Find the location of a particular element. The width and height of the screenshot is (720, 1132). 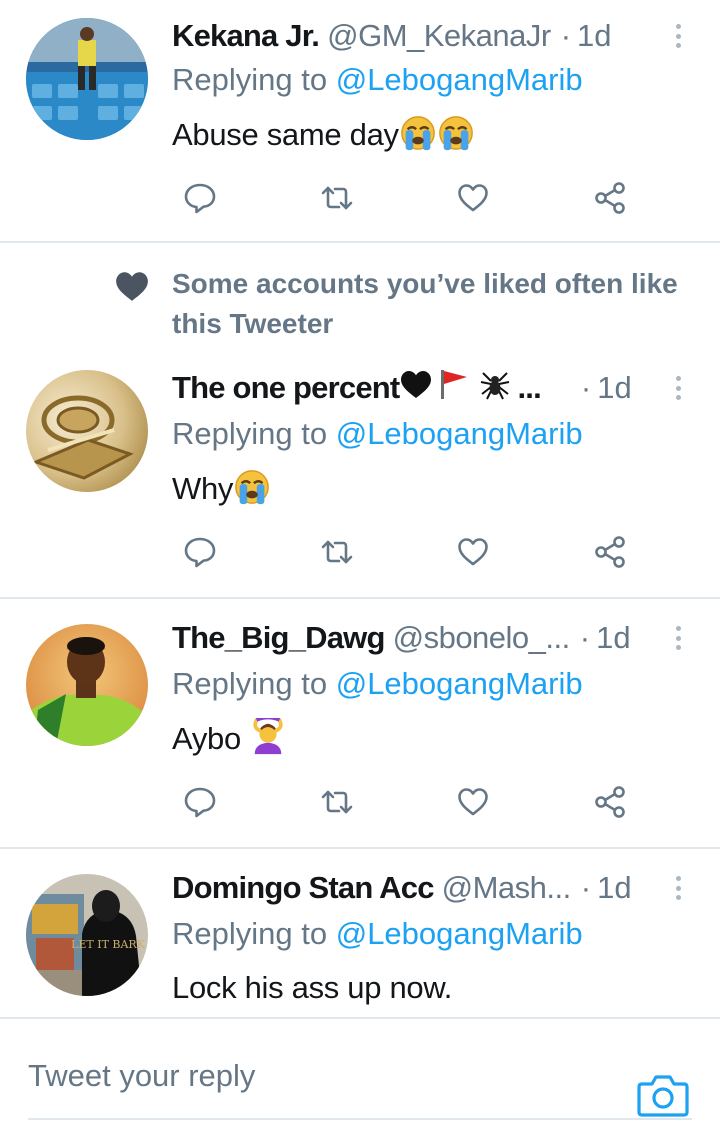

red-flag-icon is located at coordinates (454, 388).